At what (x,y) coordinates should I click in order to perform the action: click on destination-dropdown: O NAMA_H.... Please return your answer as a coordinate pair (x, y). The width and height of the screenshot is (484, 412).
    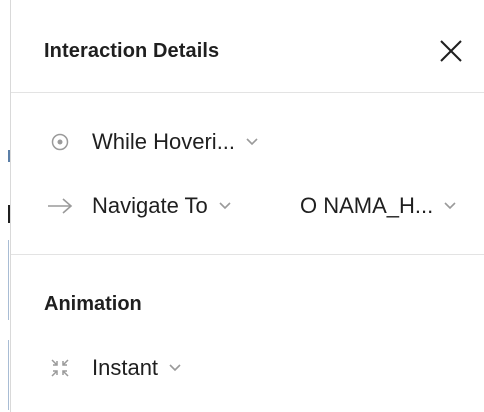
    Looking at the image, I should click on (378, 206).